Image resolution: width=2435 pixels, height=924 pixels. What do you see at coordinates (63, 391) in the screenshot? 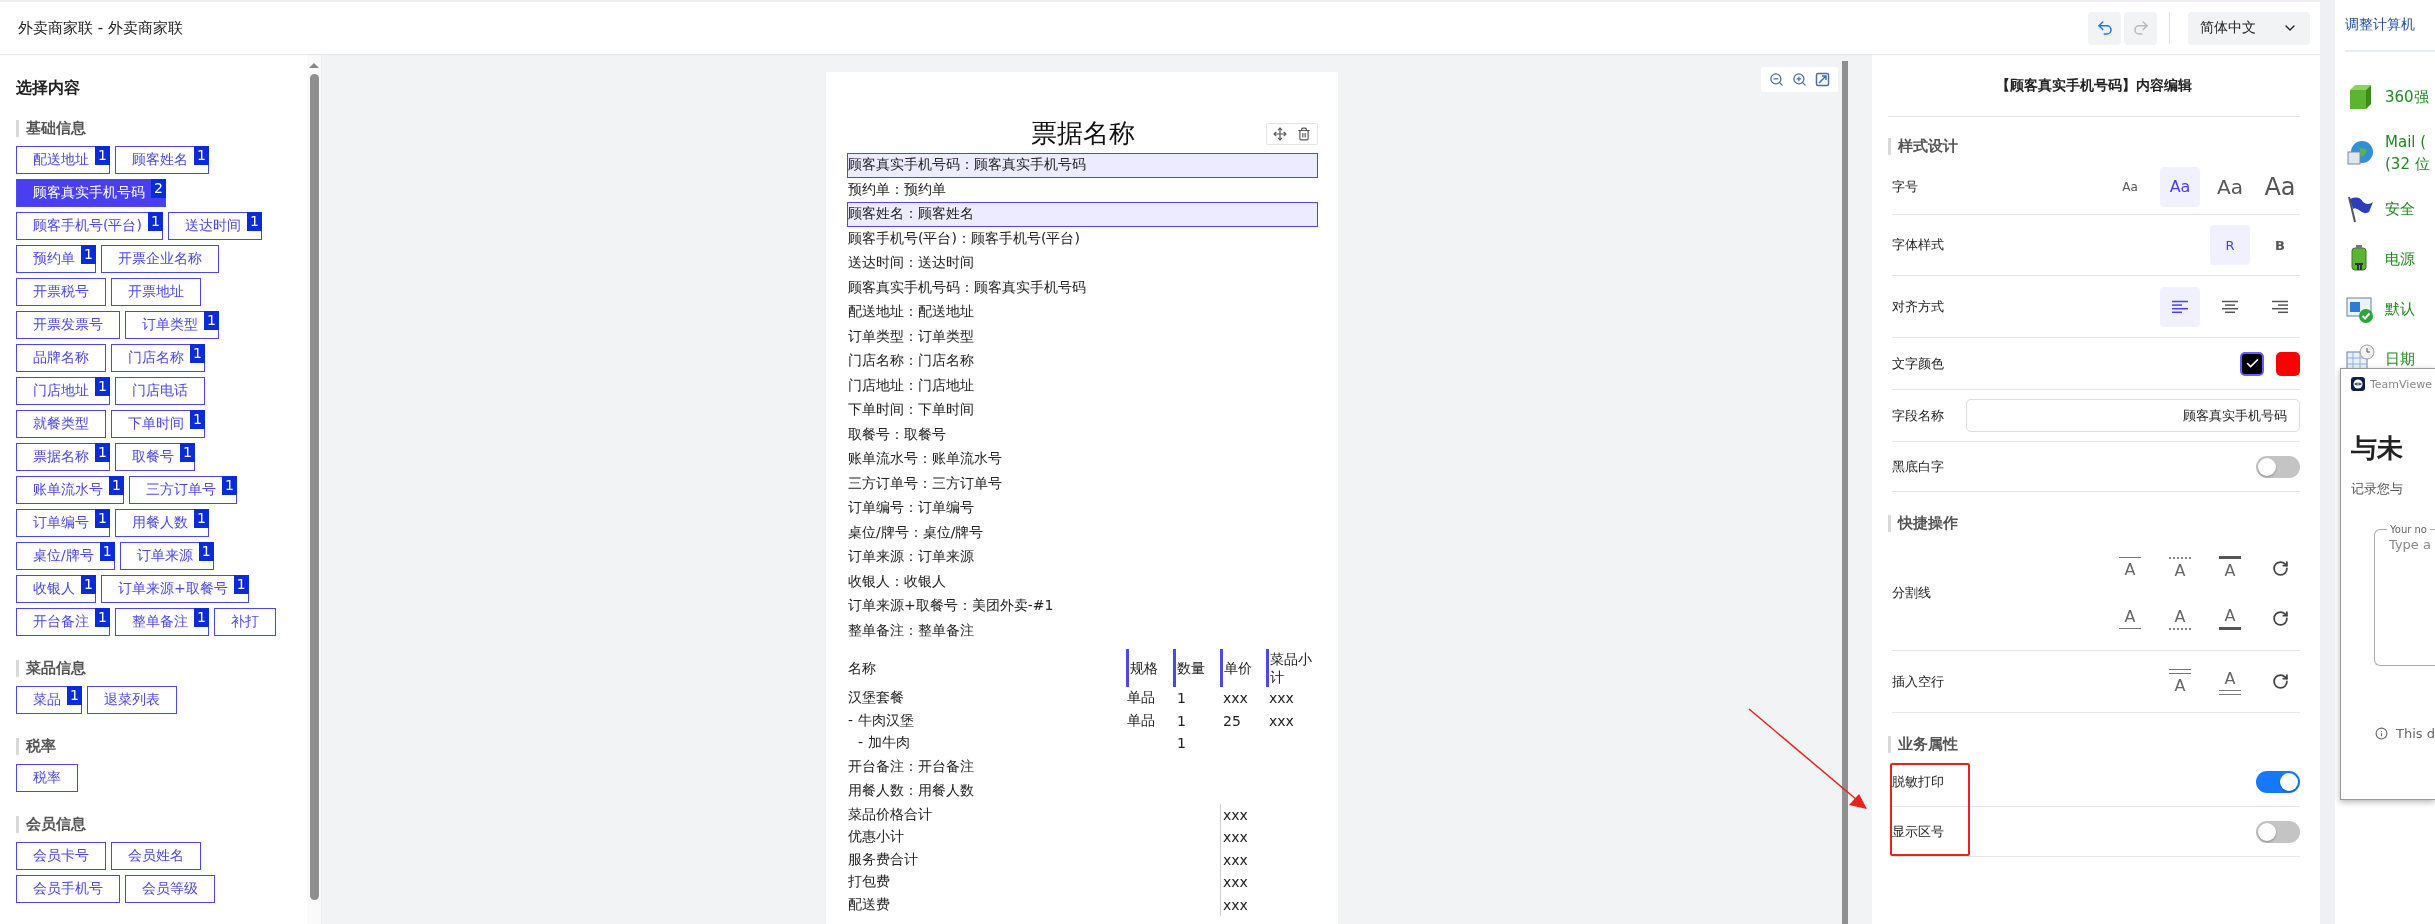
I see `field-tag: 门店地址 1` at bounding box center [63, 391].